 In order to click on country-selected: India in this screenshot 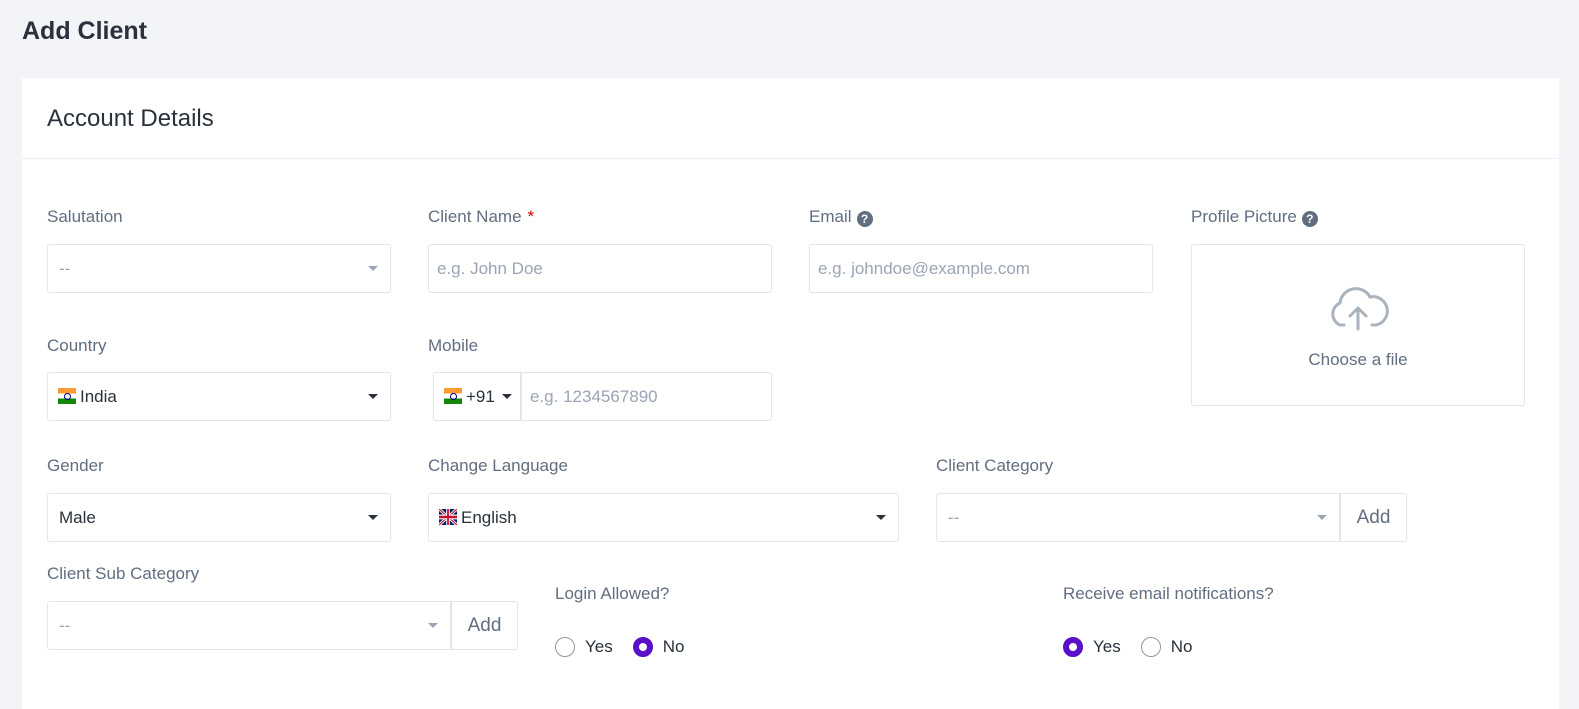, I will do `click(87, 397)`.